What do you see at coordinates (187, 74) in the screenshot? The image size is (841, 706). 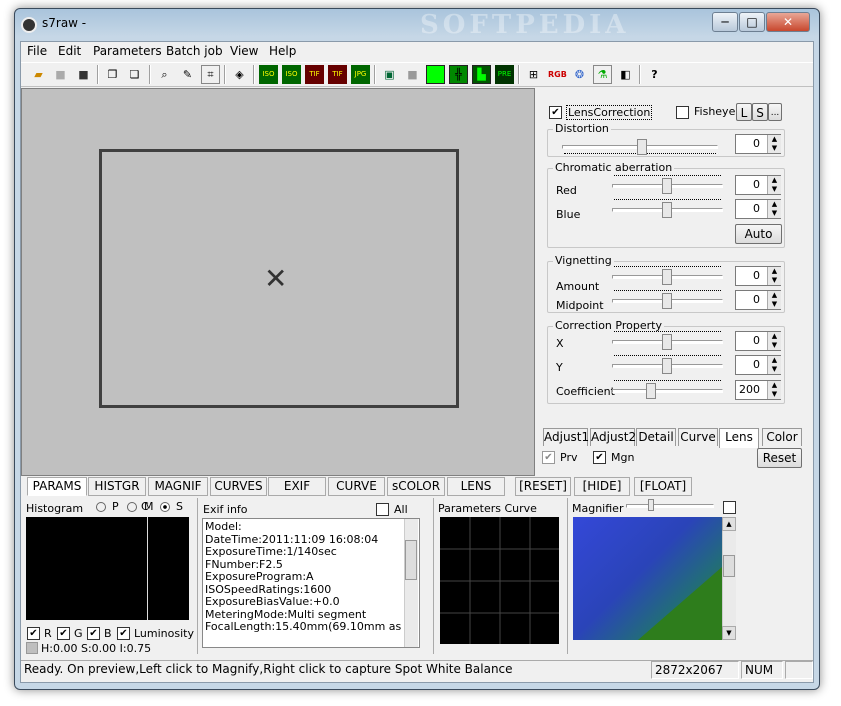 I see `picker-icon: ✎` at bounding box center [187, 74].